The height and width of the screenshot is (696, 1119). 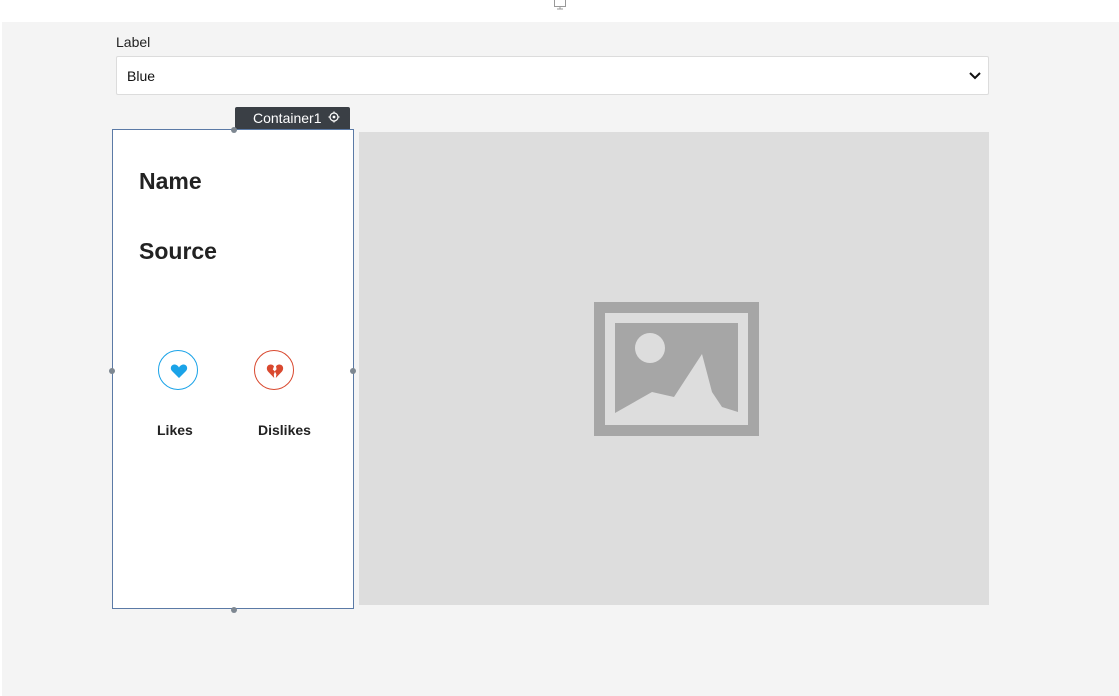 I want to click on select-value: Blue, so click(x=141, y=76).